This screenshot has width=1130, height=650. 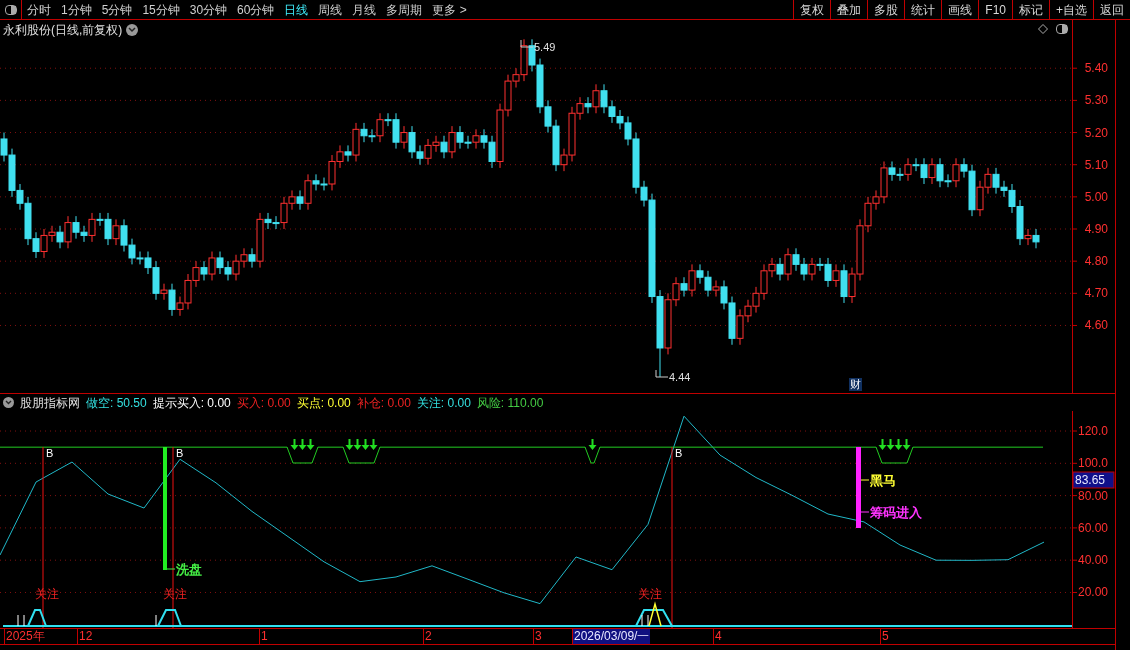 I want to click on date-axis-label: 2025年, so click(x=25, y=636).